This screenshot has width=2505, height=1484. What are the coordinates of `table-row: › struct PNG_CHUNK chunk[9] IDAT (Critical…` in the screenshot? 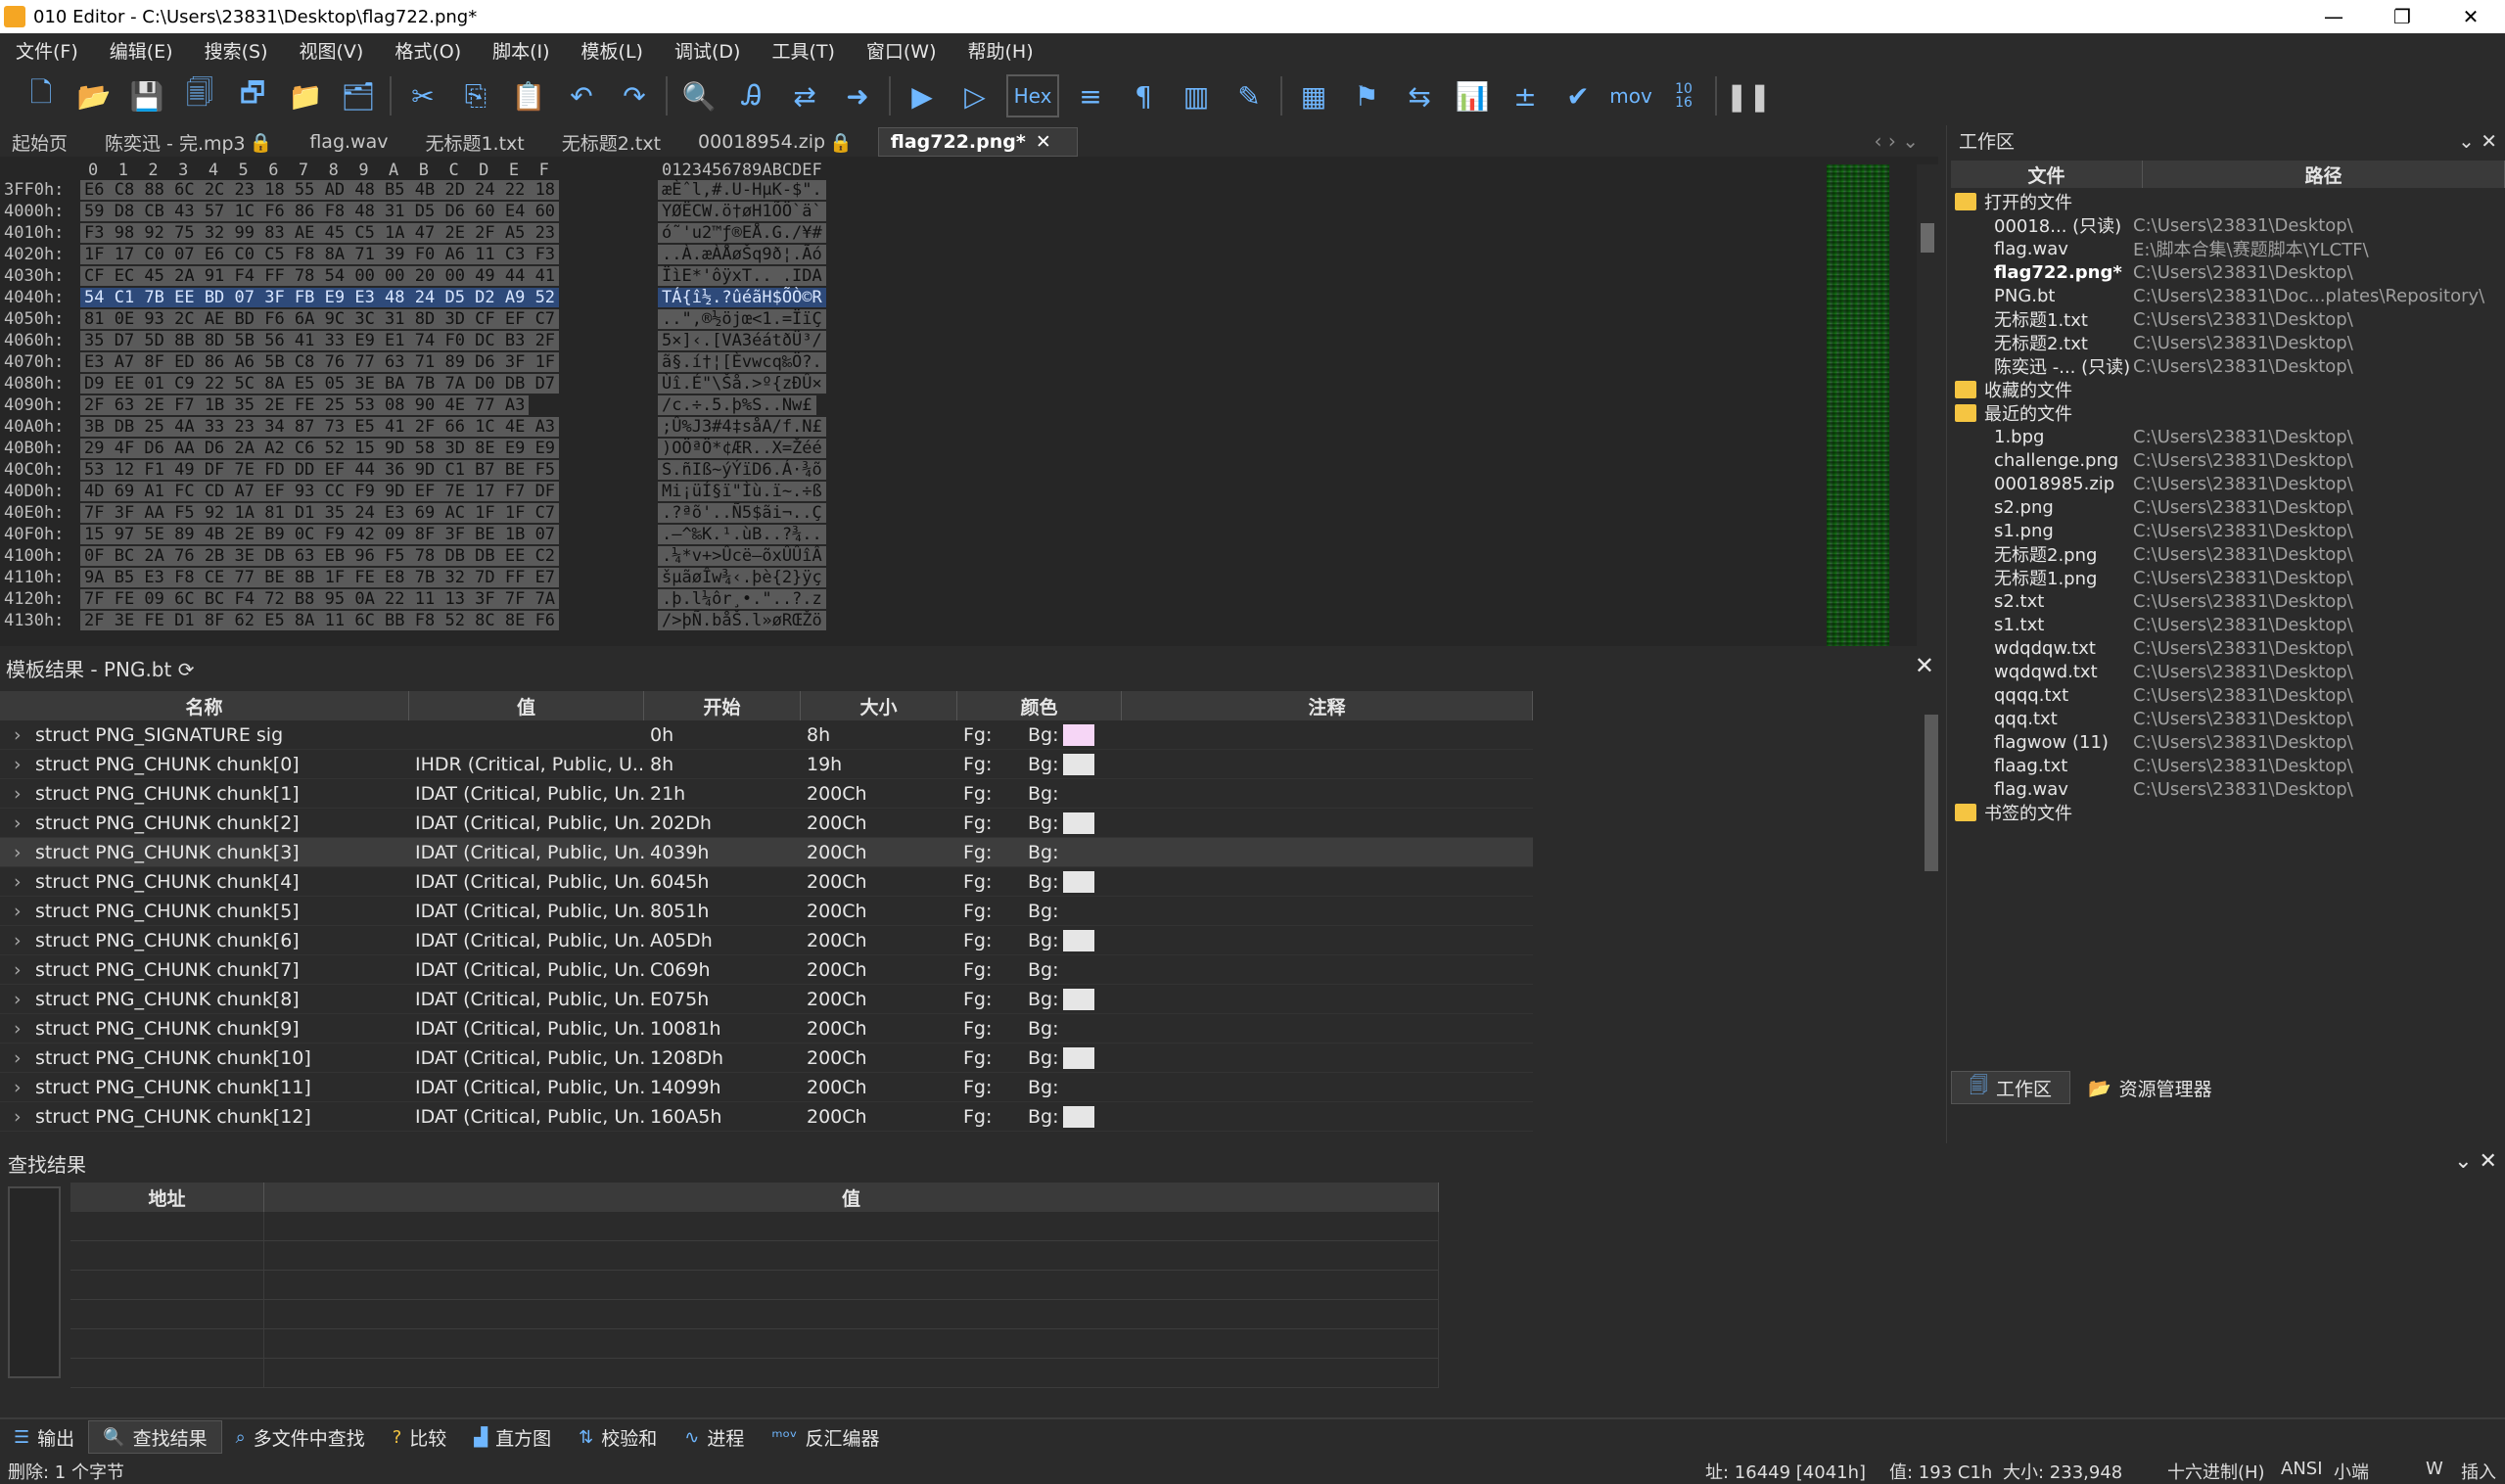 It's located at (766, 1028).